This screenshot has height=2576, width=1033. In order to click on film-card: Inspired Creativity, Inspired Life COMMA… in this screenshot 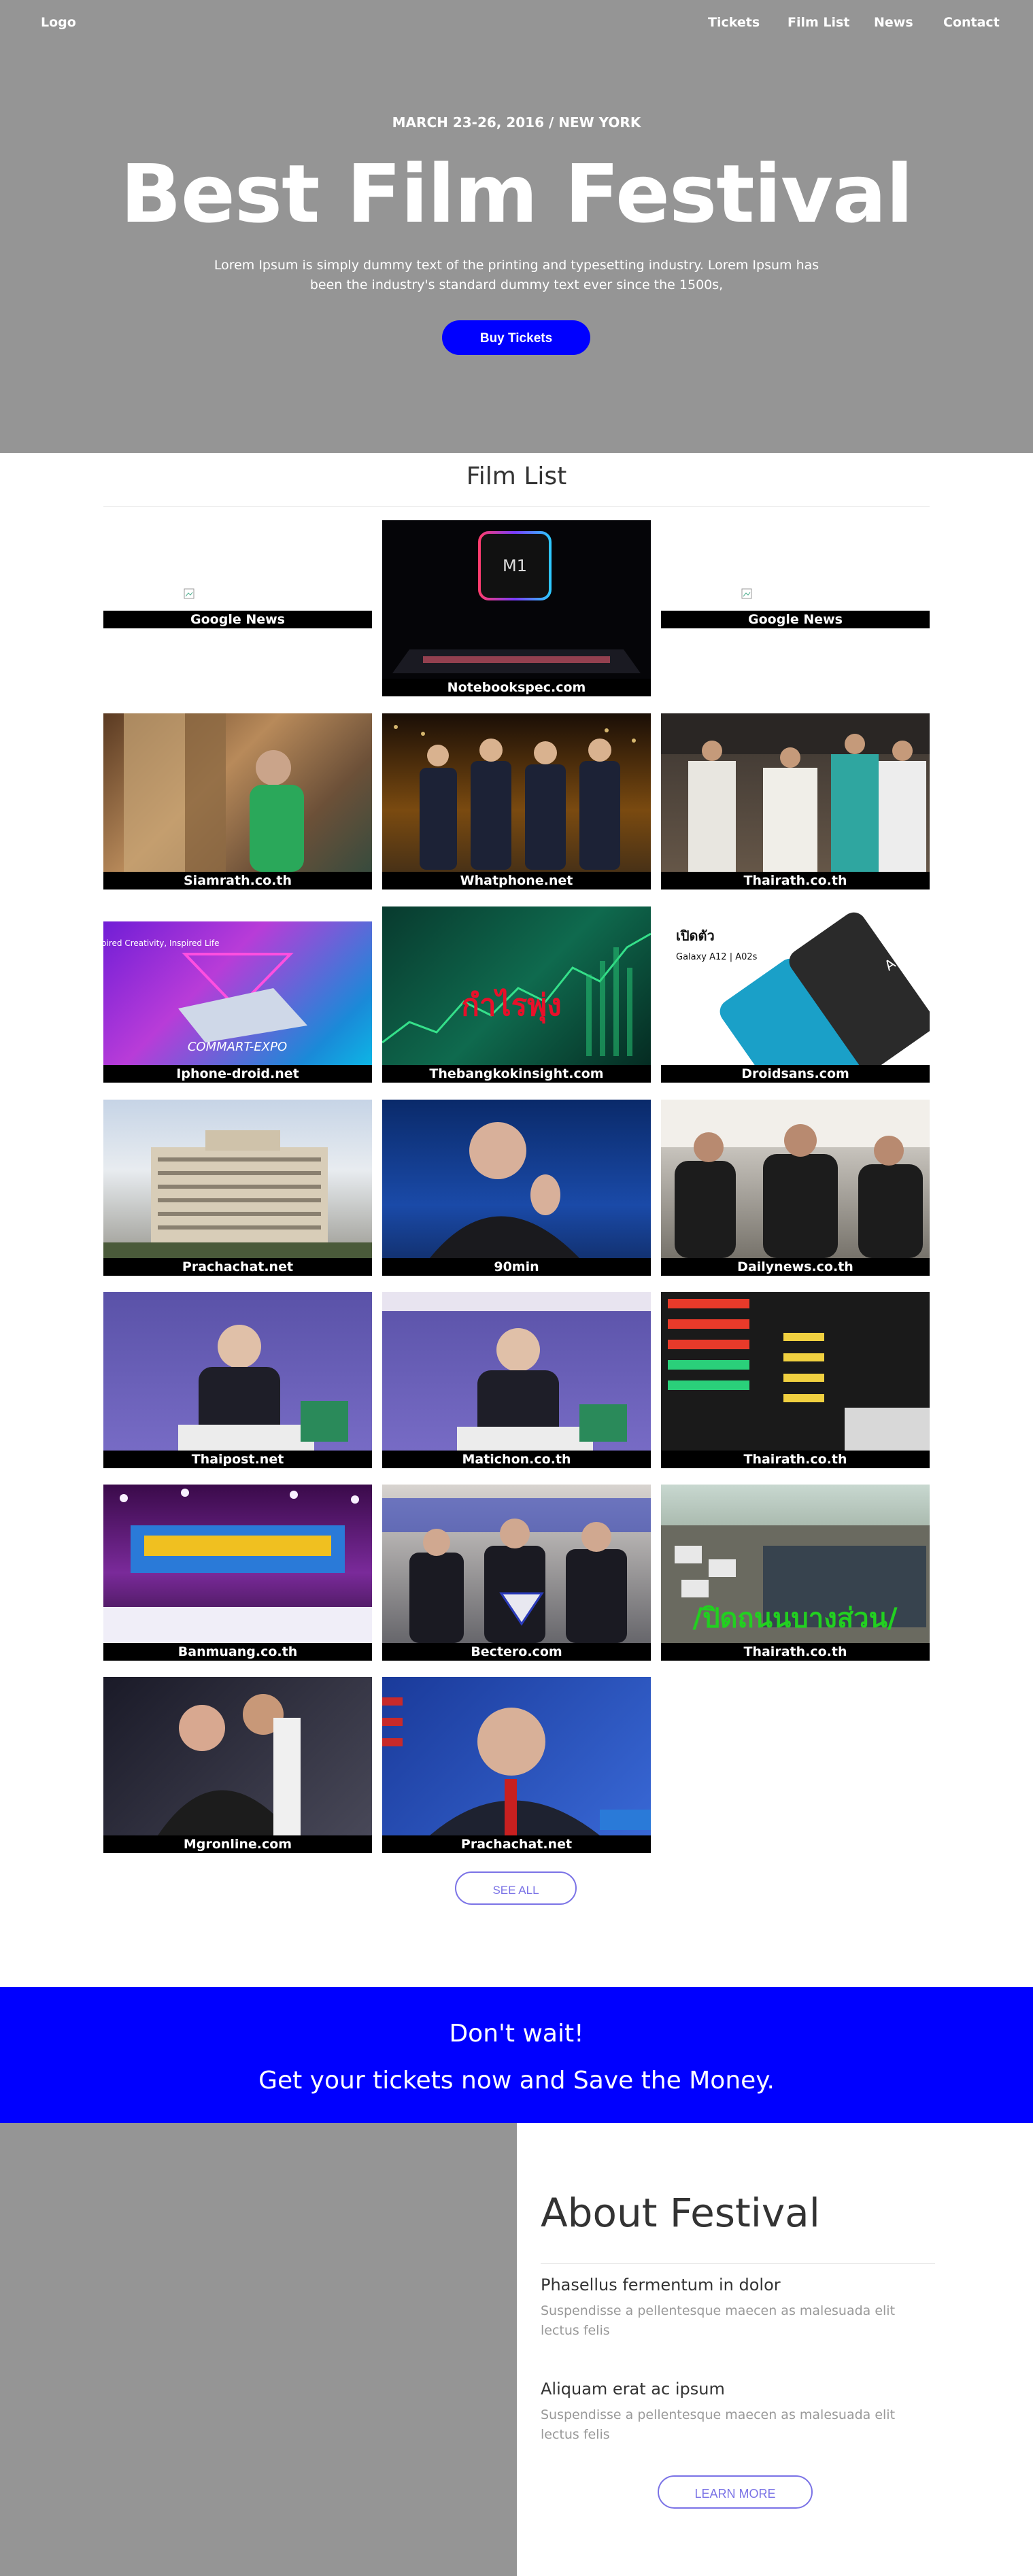, I will do `click(237, 994)`.